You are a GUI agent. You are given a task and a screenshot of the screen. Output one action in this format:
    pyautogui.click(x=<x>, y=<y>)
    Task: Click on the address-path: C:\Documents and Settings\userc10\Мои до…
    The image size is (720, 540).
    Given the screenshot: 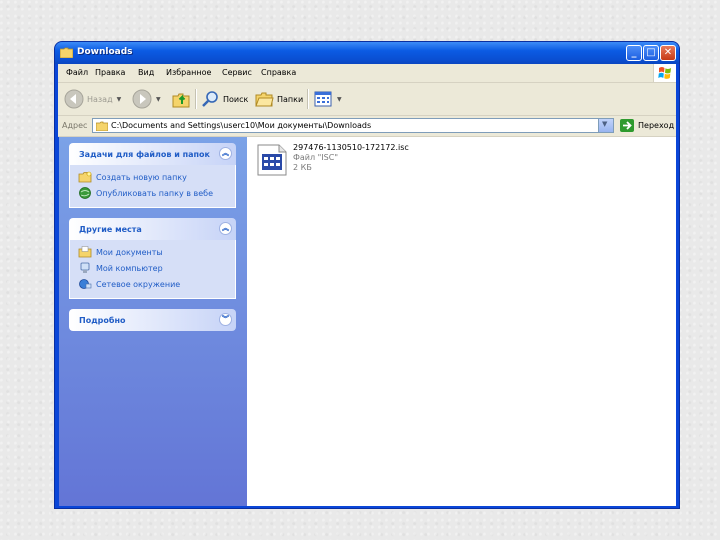 What is the action you would take?
    pyautogui.click(x=241, y=125)
    